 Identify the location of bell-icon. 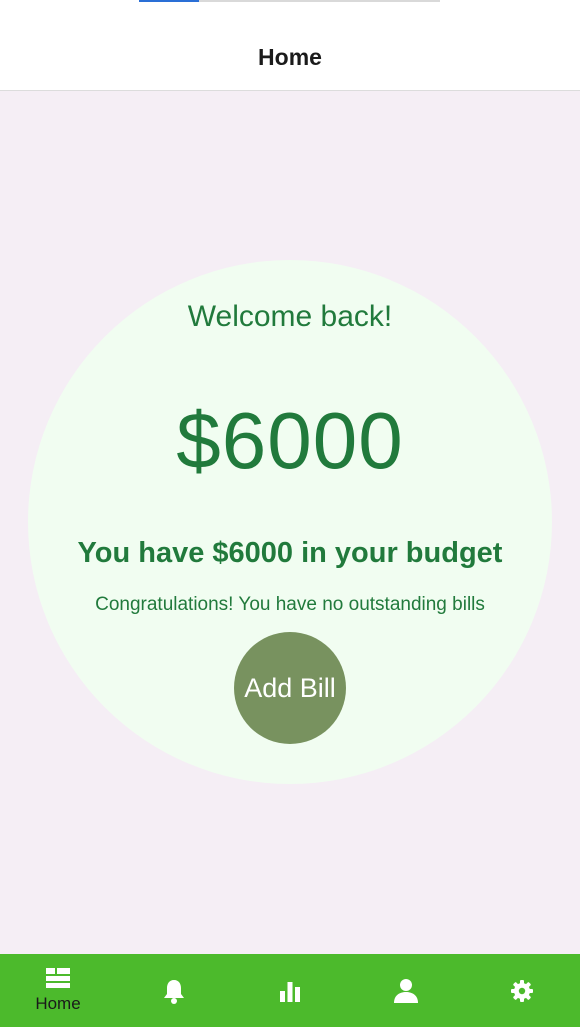
(174, 991).